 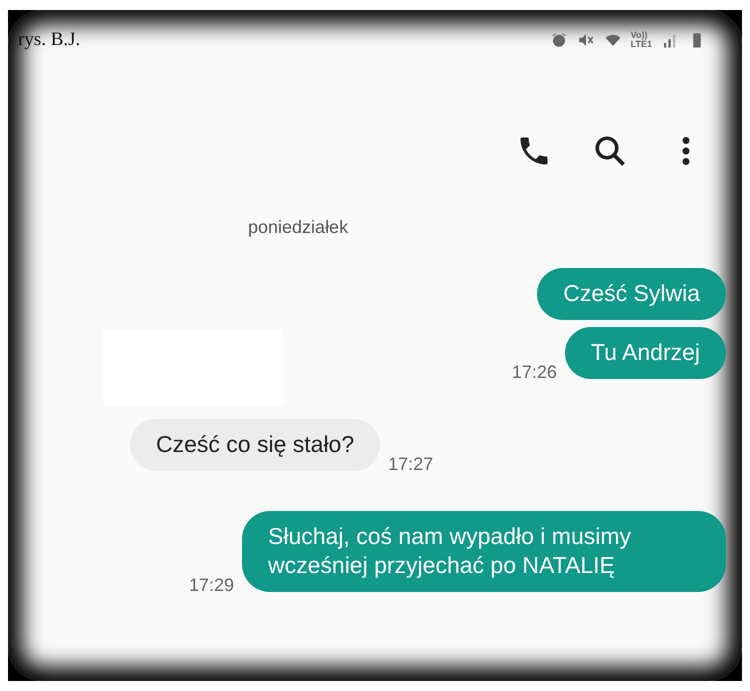 I want to click on message-time: 17:27, so click(x=411, y=464).